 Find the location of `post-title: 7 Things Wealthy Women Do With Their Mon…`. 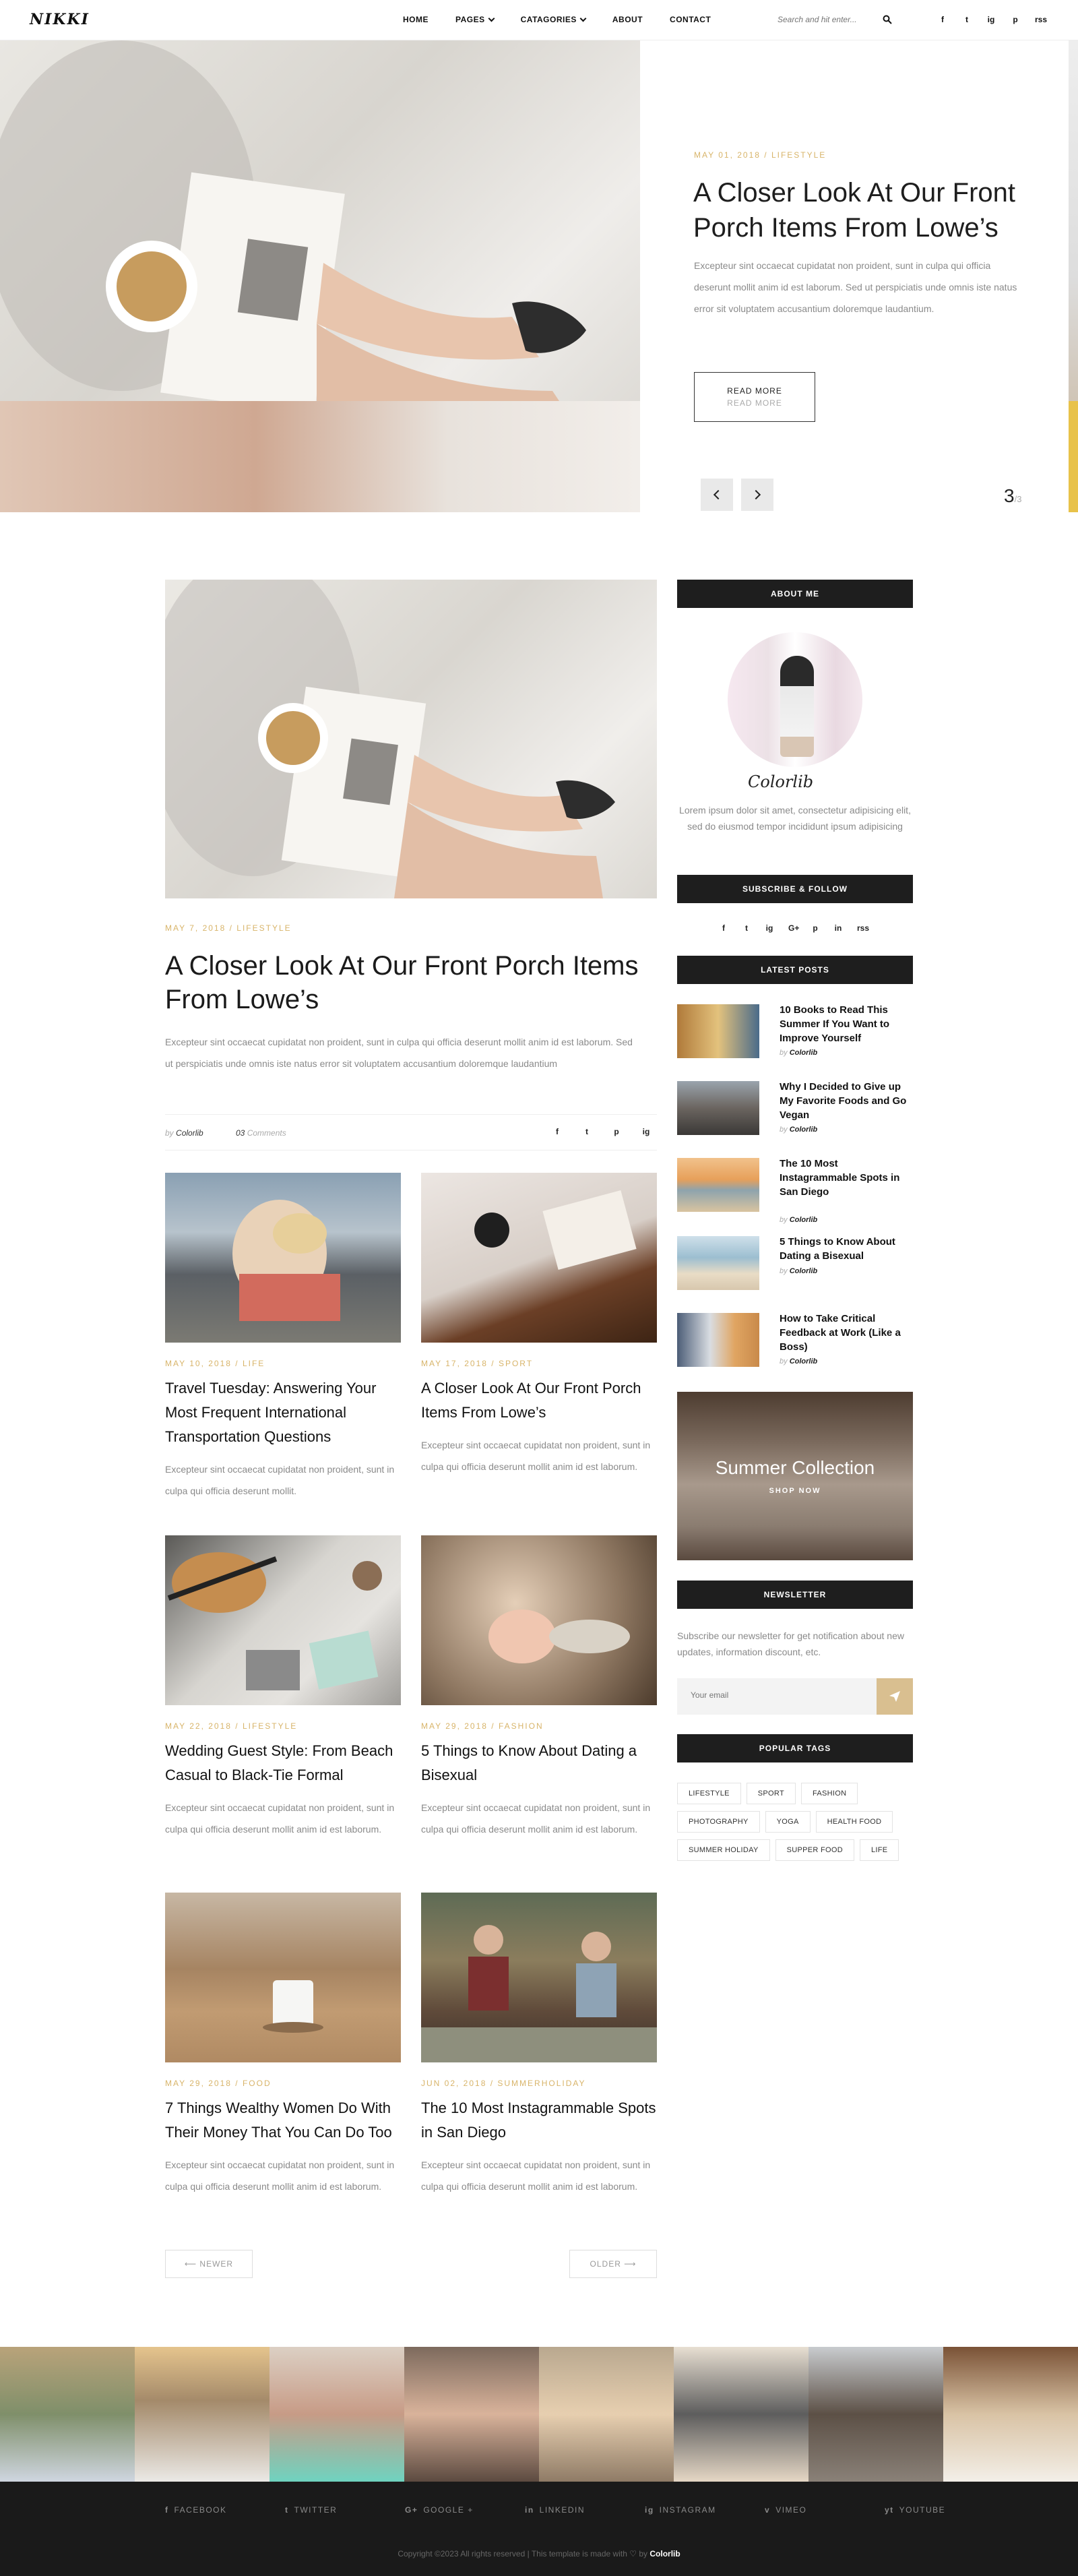

post-title: 7 Things Wealthy Women Do With Their Mon… is located at coordinates (283, 2120).